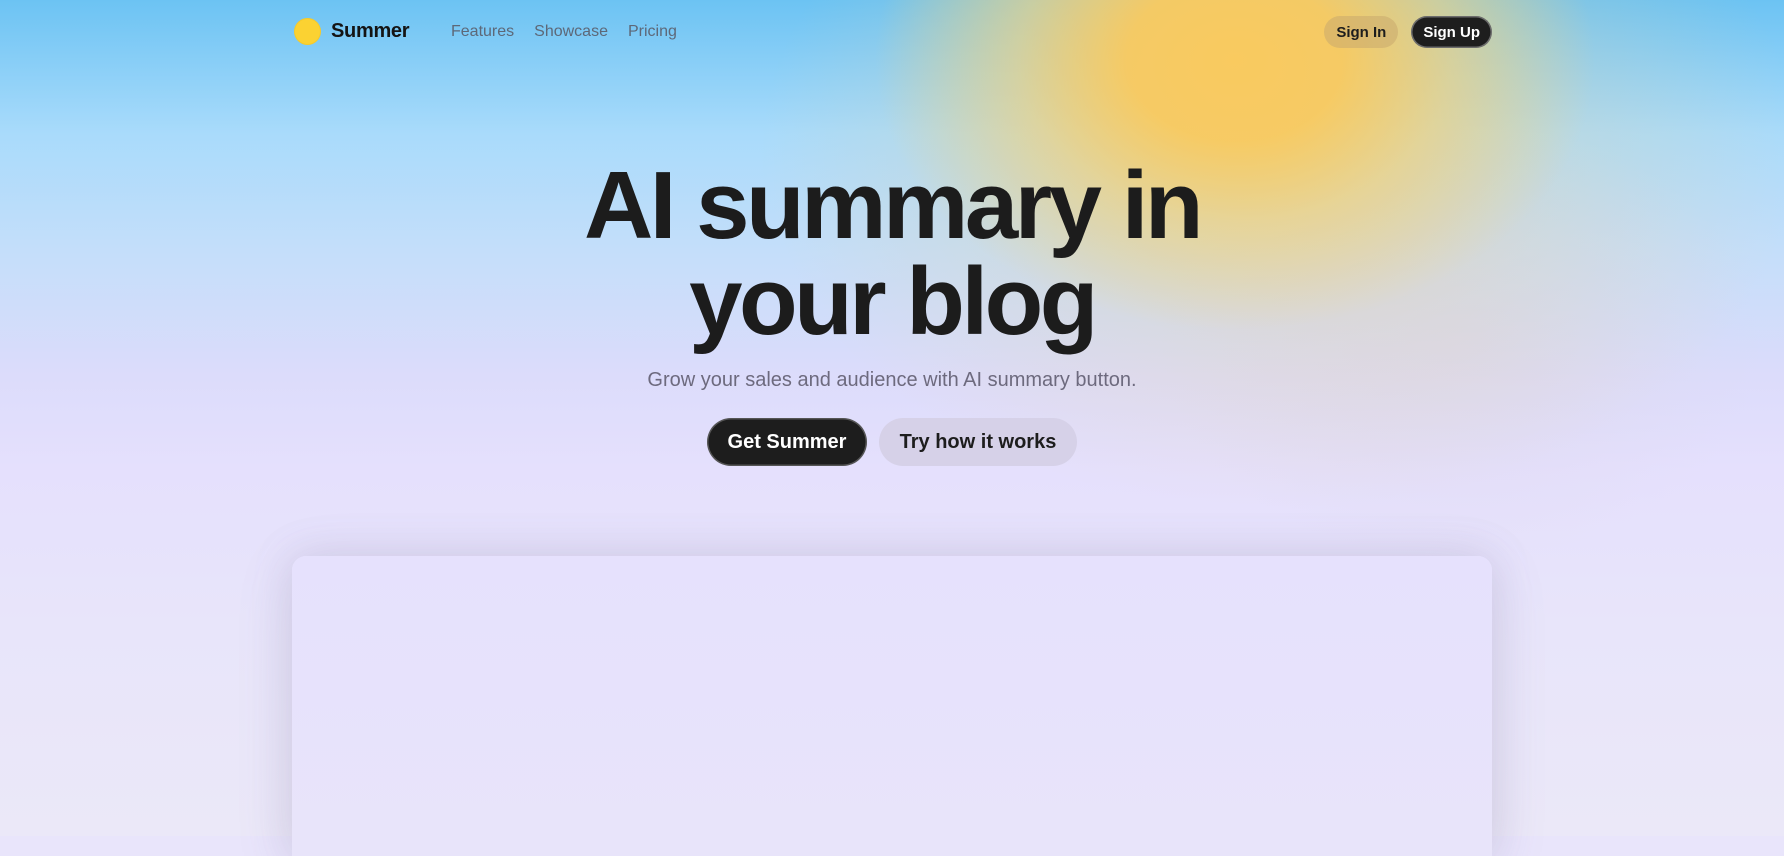 The height and width of the screenshot is (856, 1784). Describe the element at coordinates (893, 205) in the screenshot. I see `hero-title-line-1: AI summary in` at that location.